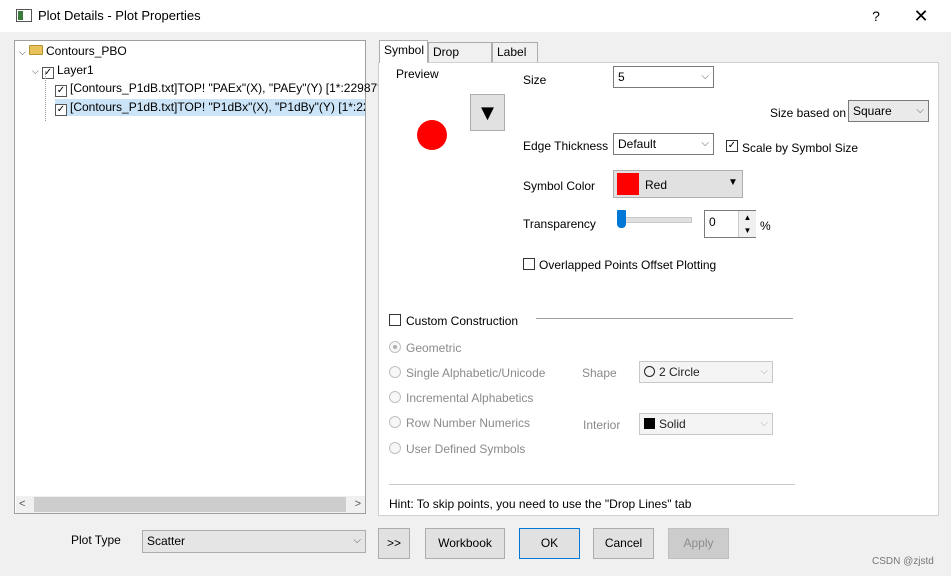 This screenshot has height=576, width=951. I want to click on scroll-right-icon: >, so click(358, 504).